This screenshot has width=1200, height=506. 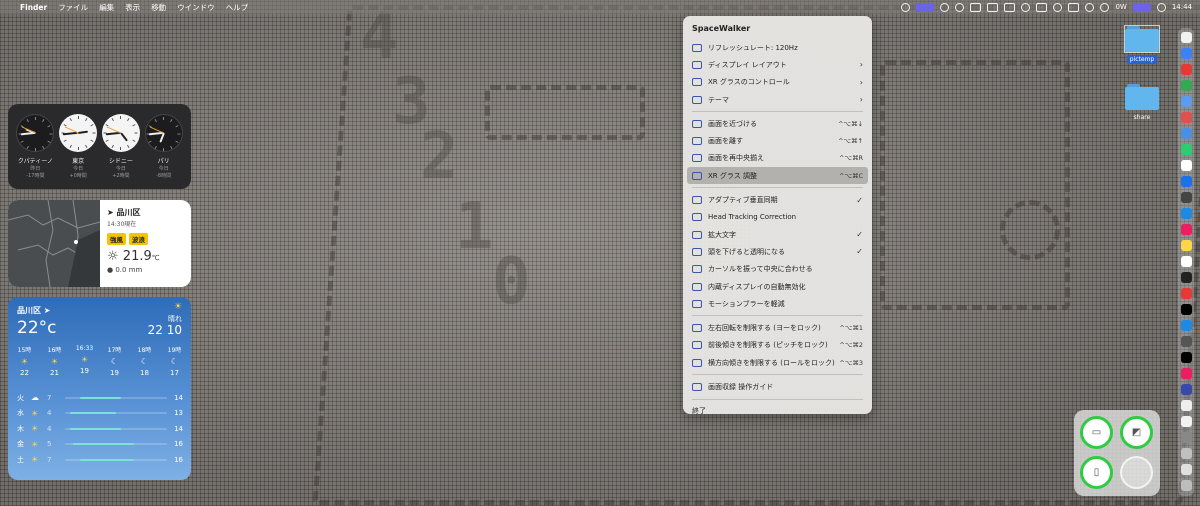 What do you see at coordinates (116, 413) in the screenshot?
I see `temp-range-bar` at bounding box center [116, 413].